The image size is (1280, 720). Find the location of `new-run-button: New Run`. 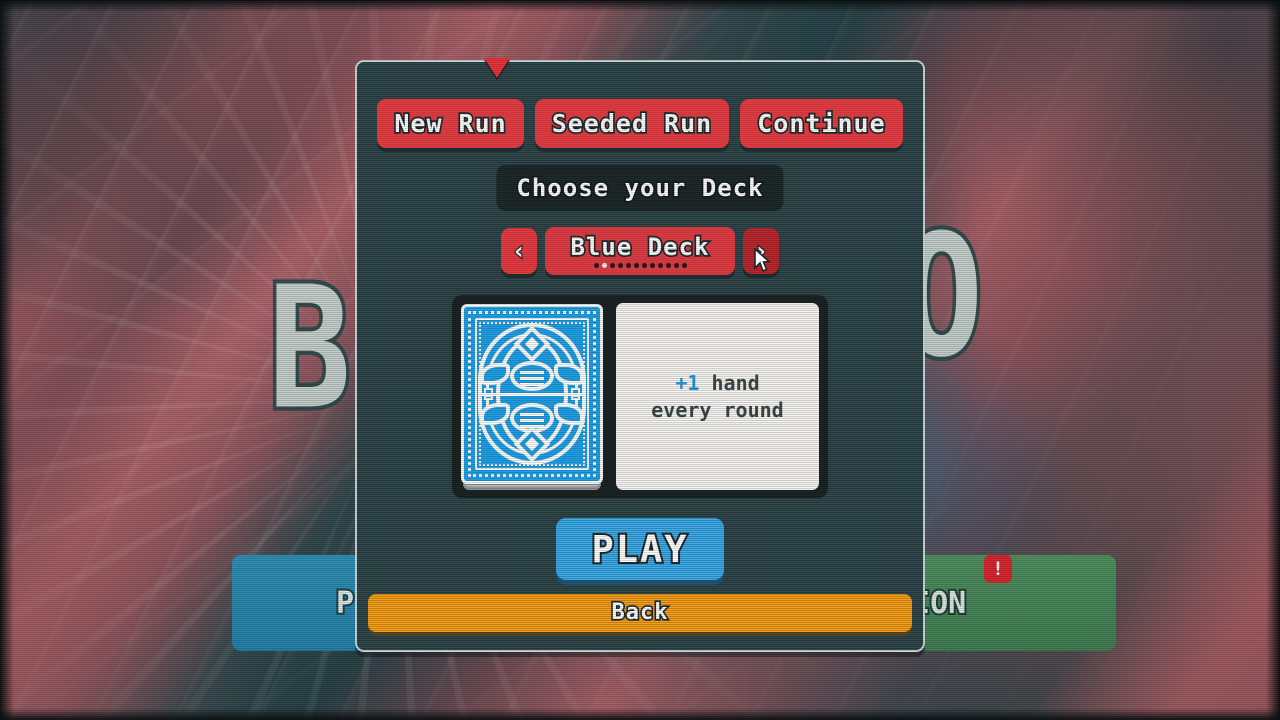

new-run-button: New Run is located at coordinates (450, 123).